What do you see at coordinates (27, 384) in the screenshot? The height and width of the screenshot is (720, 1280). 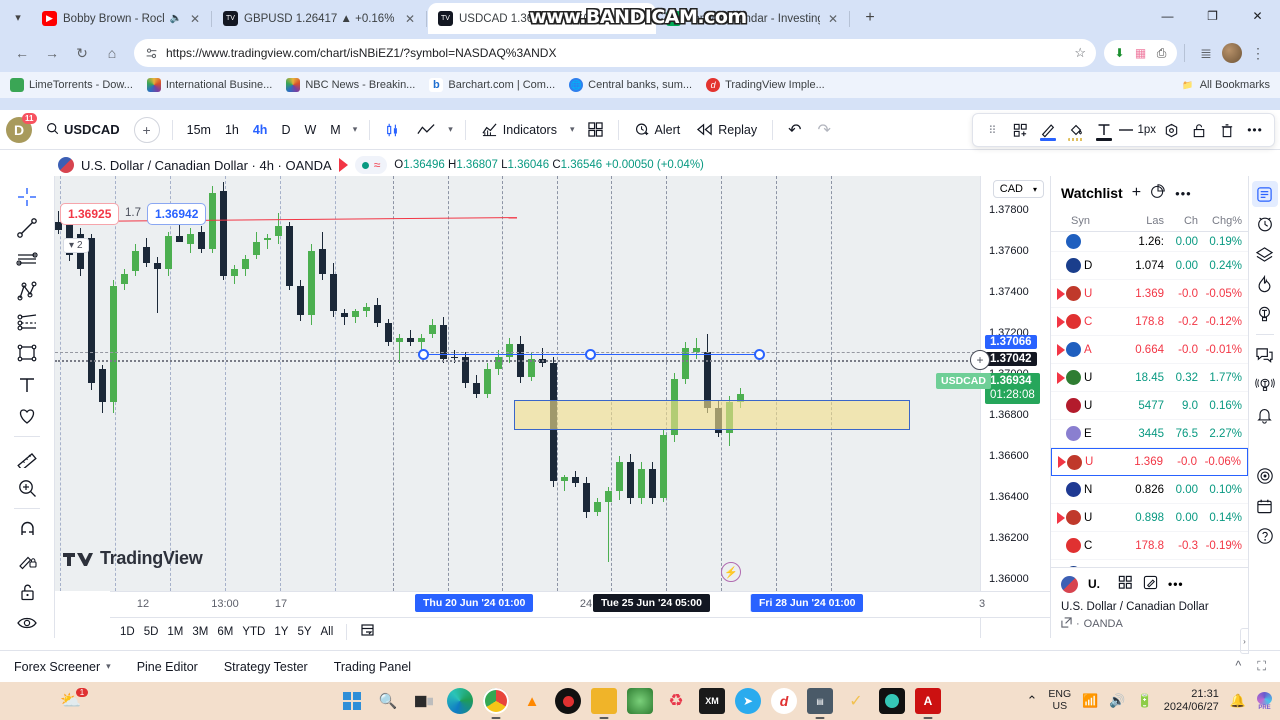 I see `text-tool-icon` at bounding box center [27, 384].